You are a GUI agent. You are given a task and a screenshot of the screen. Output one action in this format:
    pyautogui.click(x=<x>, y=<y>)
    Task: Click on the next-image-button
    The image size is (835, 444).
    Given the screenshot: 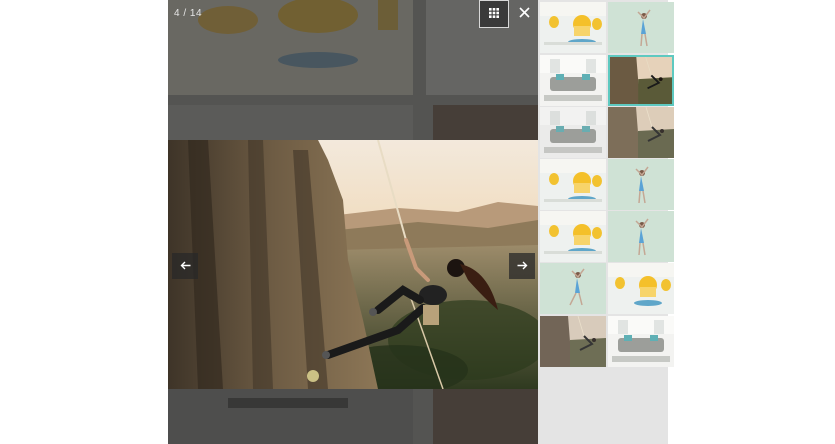 What is the action you would take?
    pyautogui.click(x=522, y=266)
    